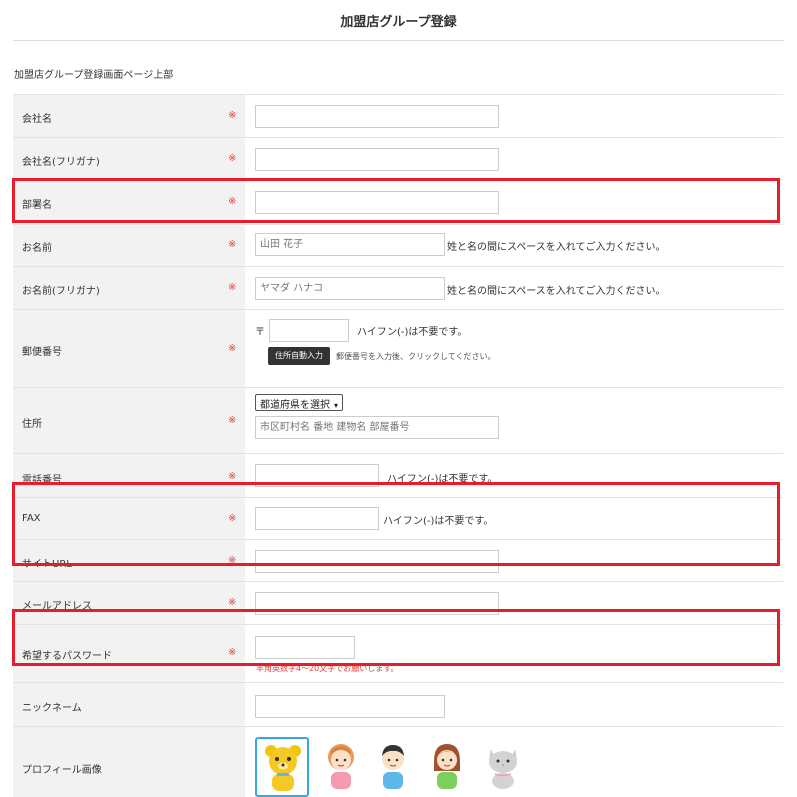  I want to click on prefecture-select-value: 都道府県を選択, so click(295, 405).